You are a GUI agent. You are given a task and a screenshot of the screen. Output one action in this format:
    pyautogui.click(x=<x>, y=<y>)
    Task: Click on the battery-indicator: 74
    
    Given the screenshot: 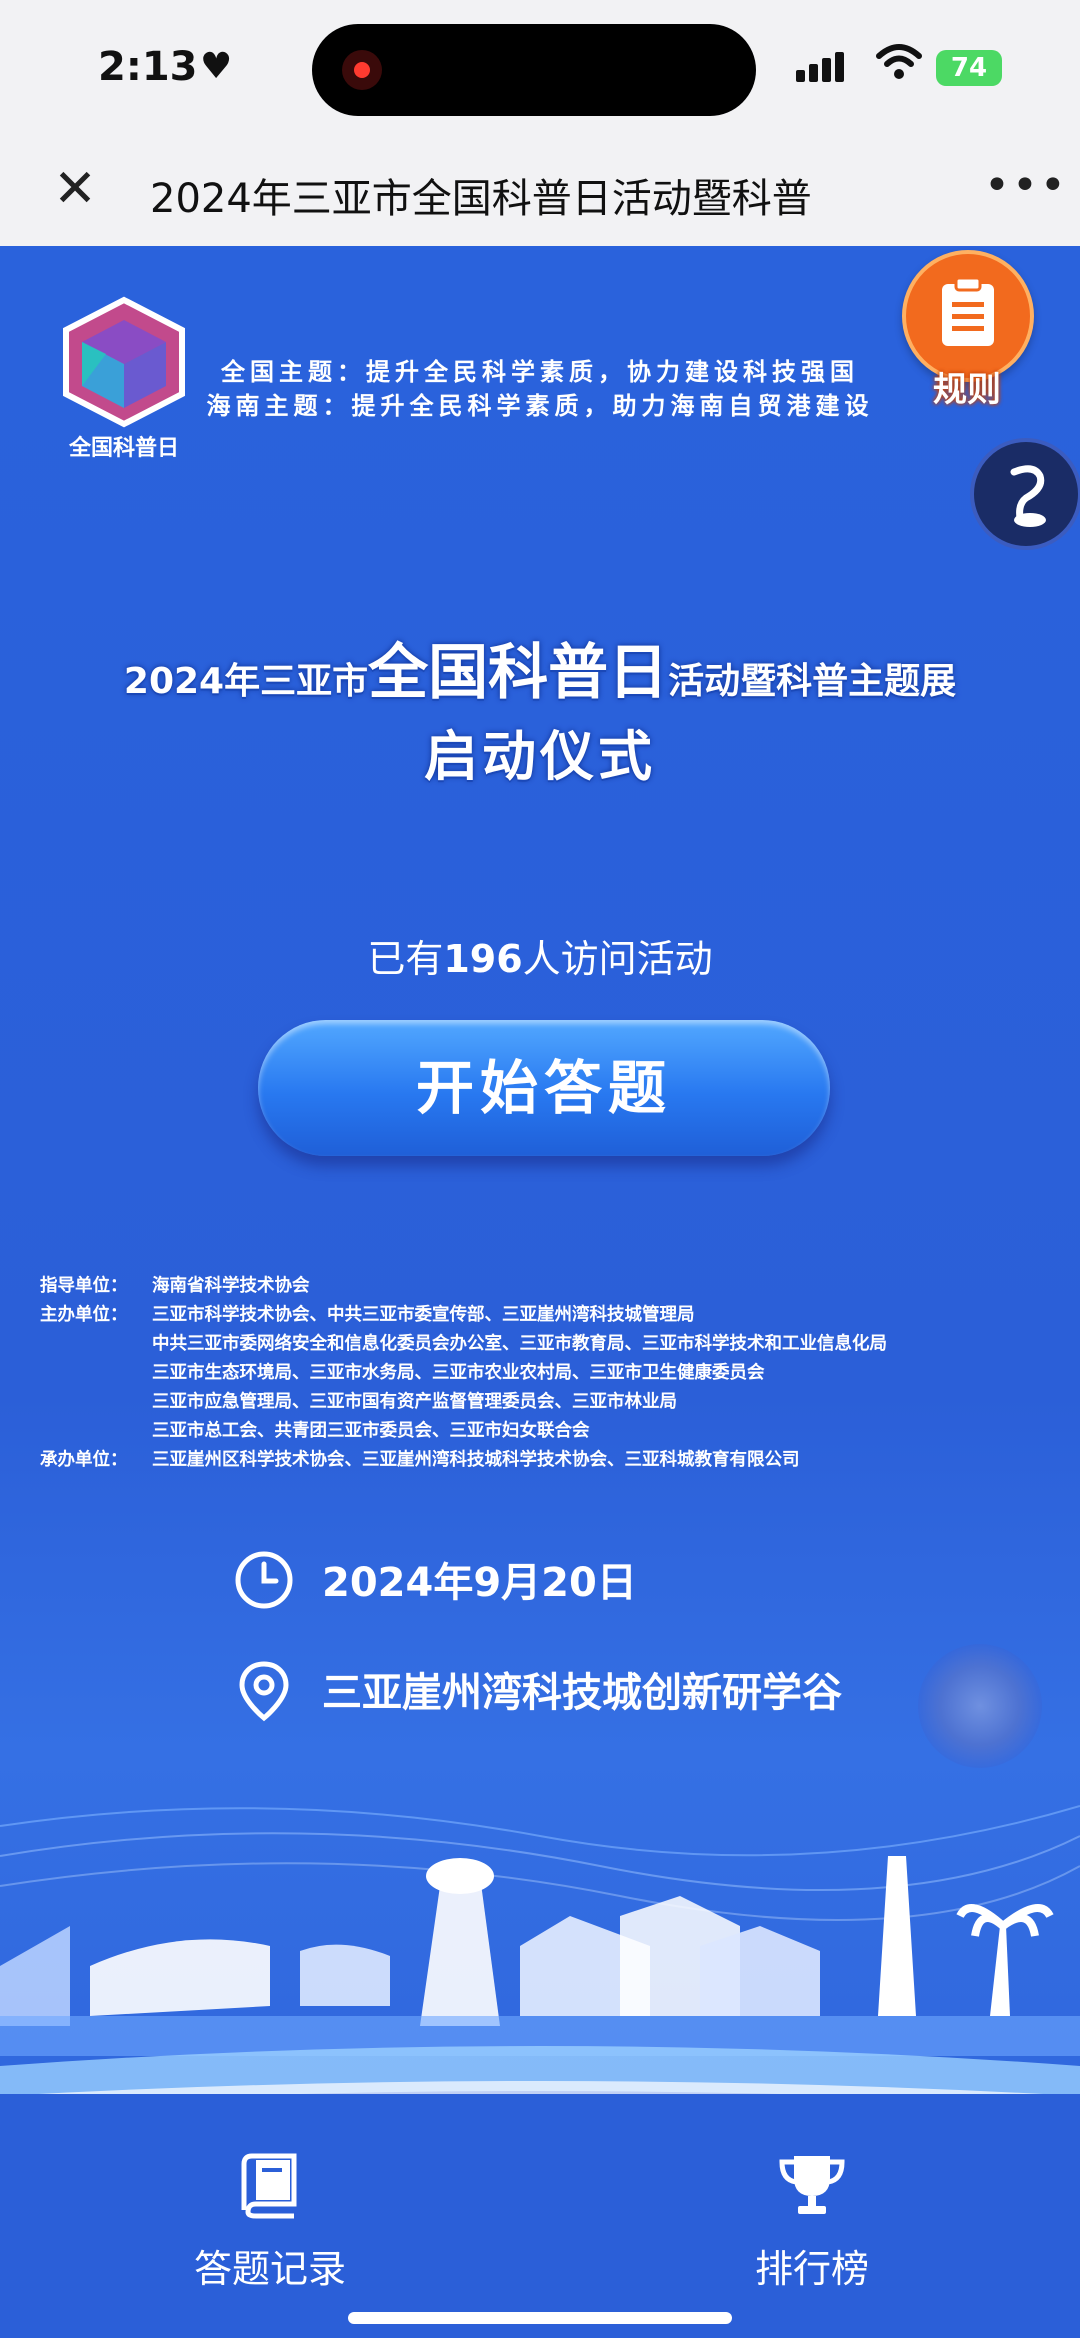 What is the action you would take?
    pyautogui.click(x=969, y=68)
    